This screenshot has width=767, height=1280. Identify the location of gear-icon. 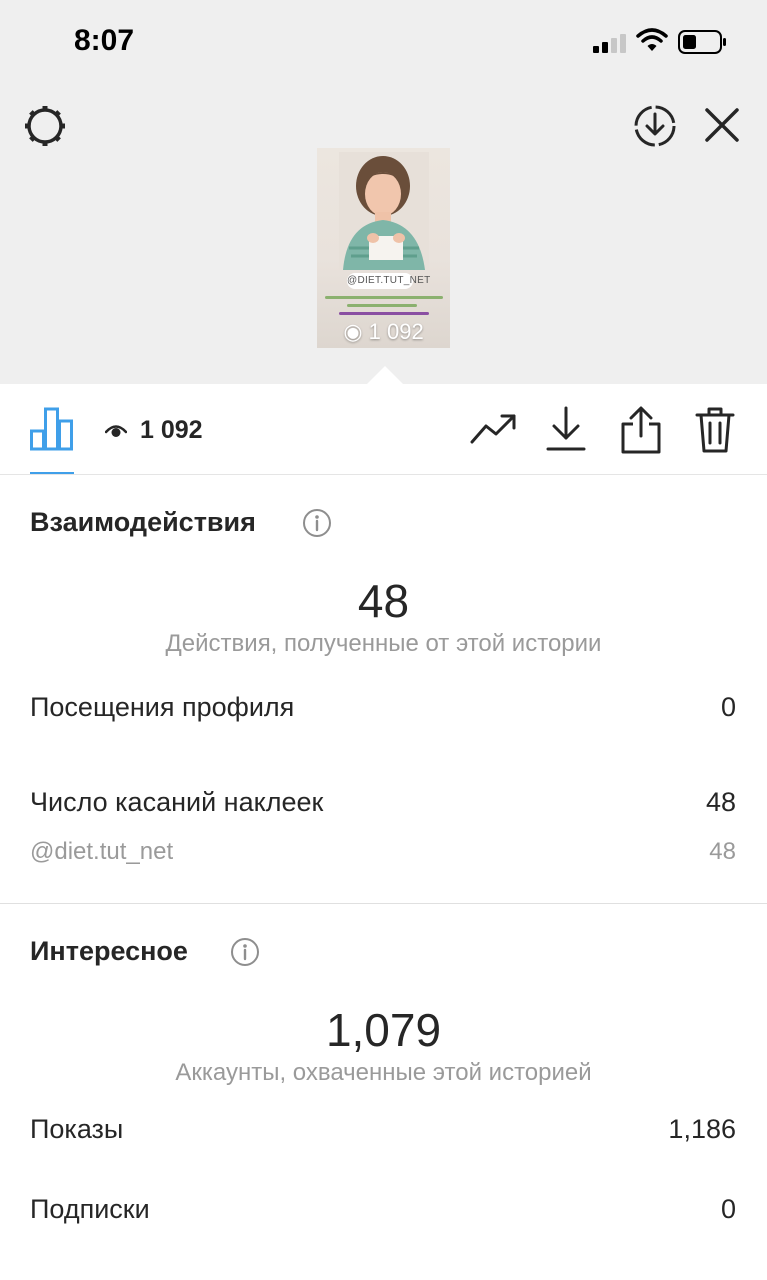
(45, 126).